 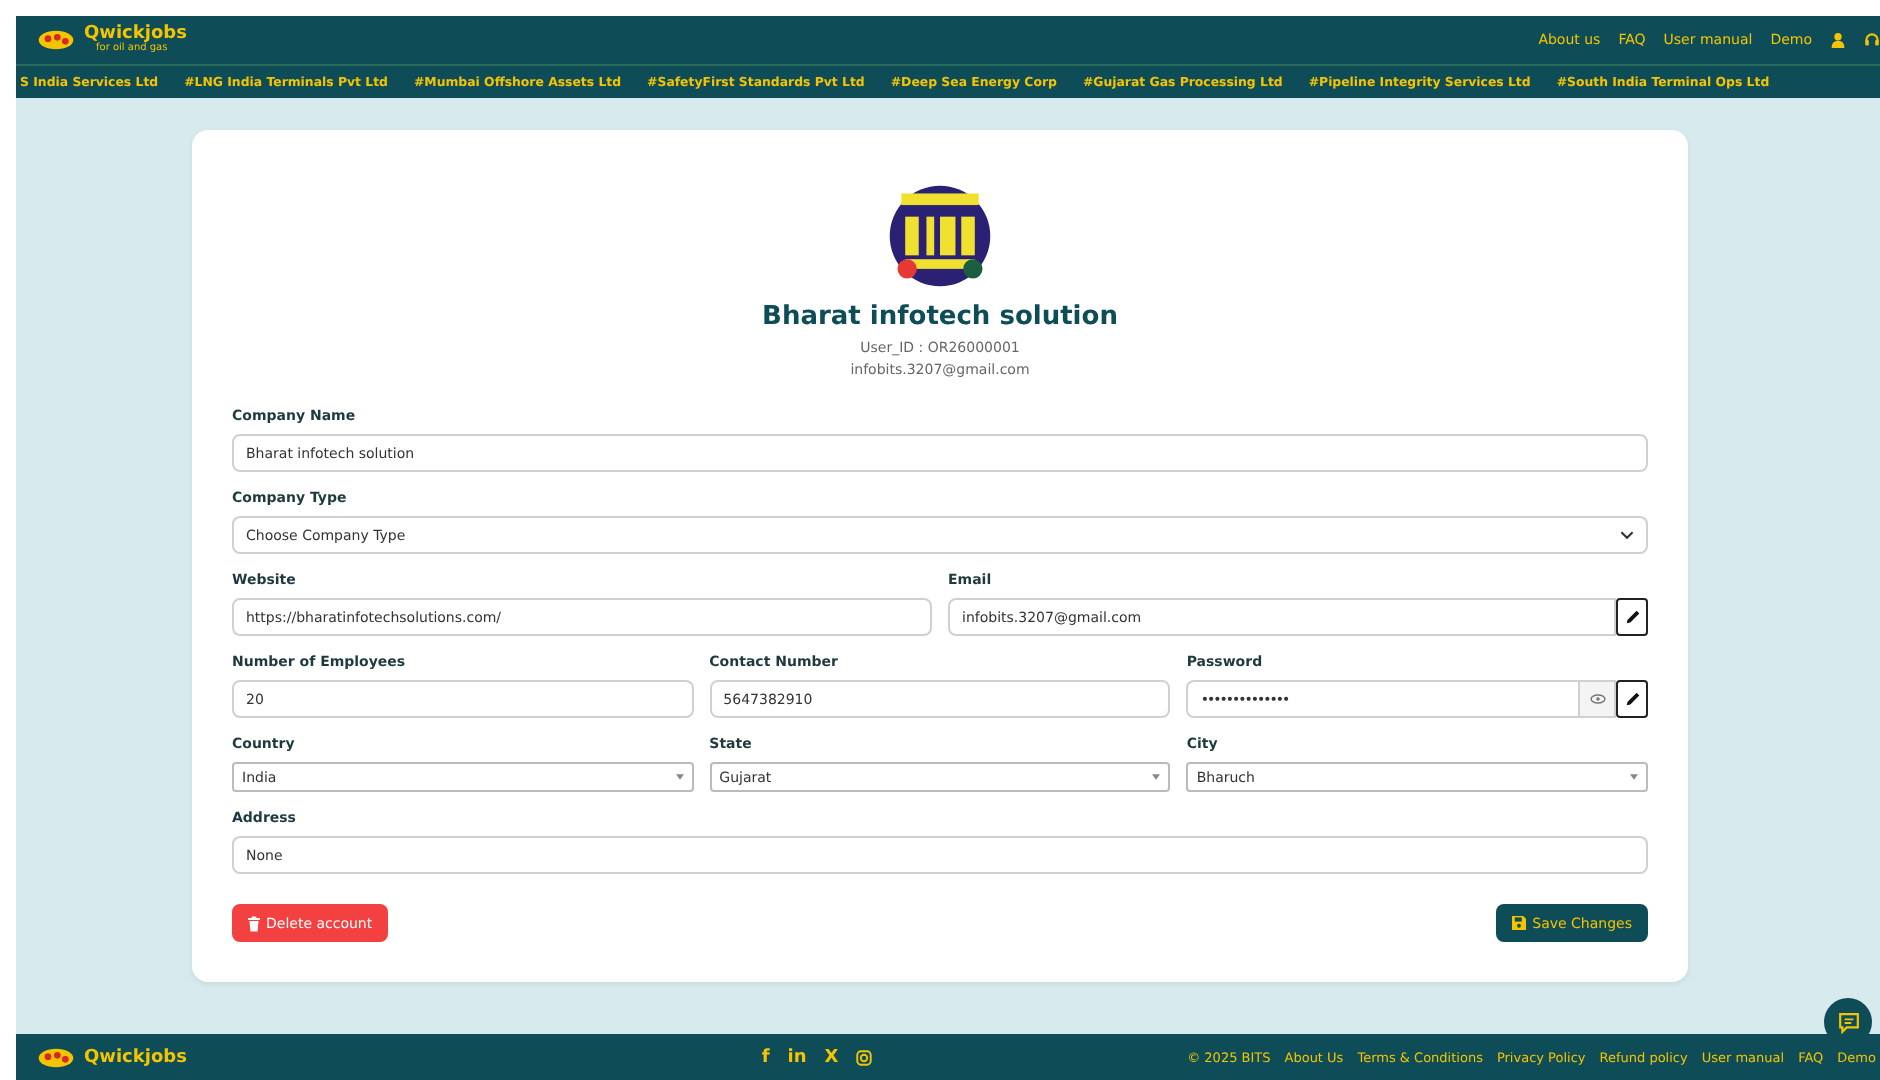 What do you see at coordinates (1627, 535) in the screenshot?
I see `chevron-icon` at bounding box center [1627, 535].